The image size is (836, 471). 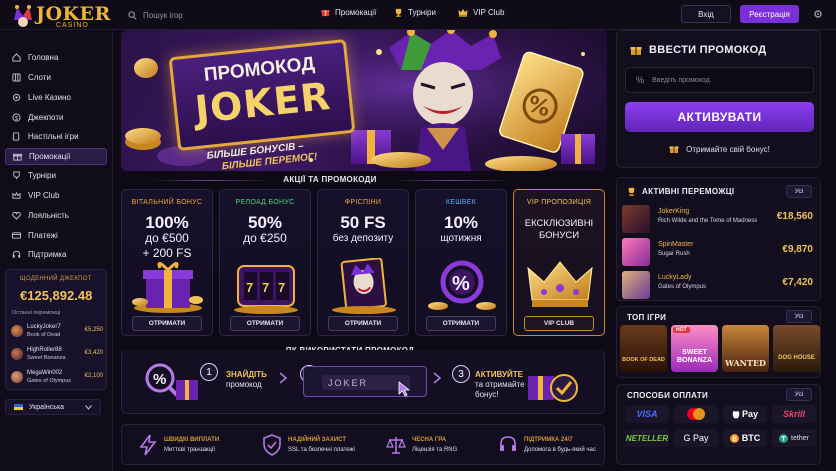 I want to click on promo-code-sign: ПРОМОКОД JOKER, so click(x=262, y=95).